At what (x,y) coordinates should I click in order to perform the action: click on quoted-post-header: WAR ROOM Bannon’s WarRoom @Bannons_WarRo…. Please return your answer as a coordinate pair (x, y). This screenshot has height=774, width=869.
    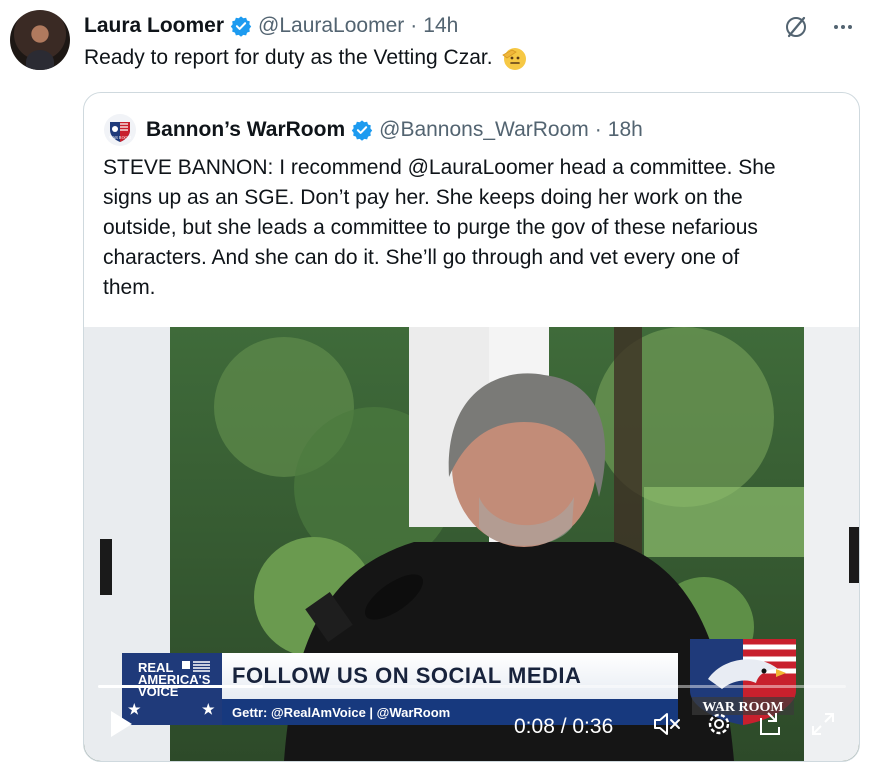
    Looking at the image, I should click on (373, 130).